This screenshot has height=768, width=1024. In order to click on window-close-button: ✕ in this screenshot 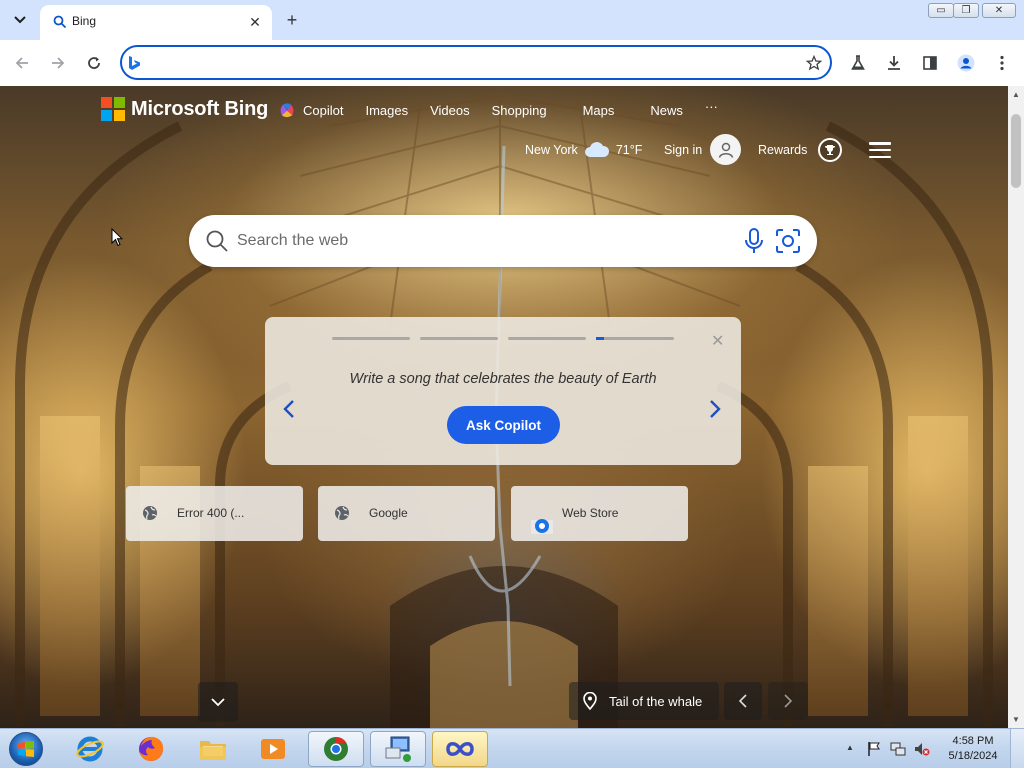, I will do `click(999, 10)`.